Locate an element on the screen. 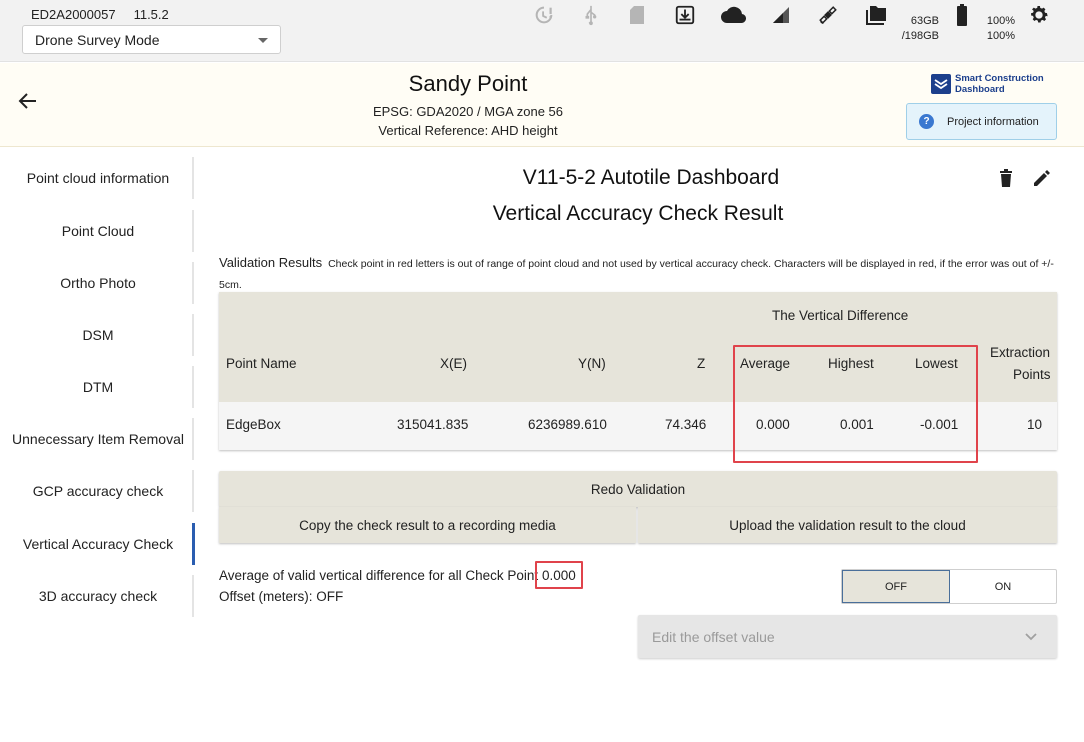  sidebar-item-point-cloud: Point Cloud is located at coordinates (98, 231).